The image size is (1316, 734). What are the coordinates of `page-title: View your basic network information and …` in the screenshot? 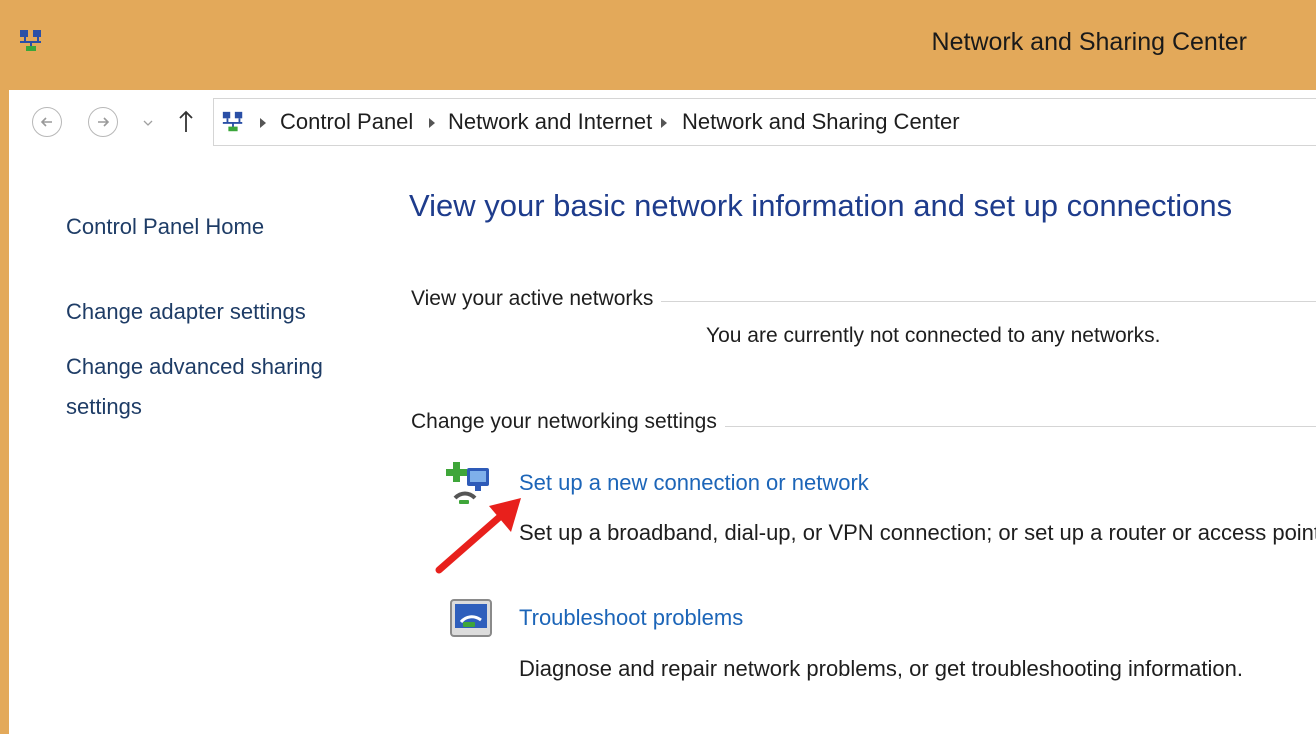 It's located at (821, 205).